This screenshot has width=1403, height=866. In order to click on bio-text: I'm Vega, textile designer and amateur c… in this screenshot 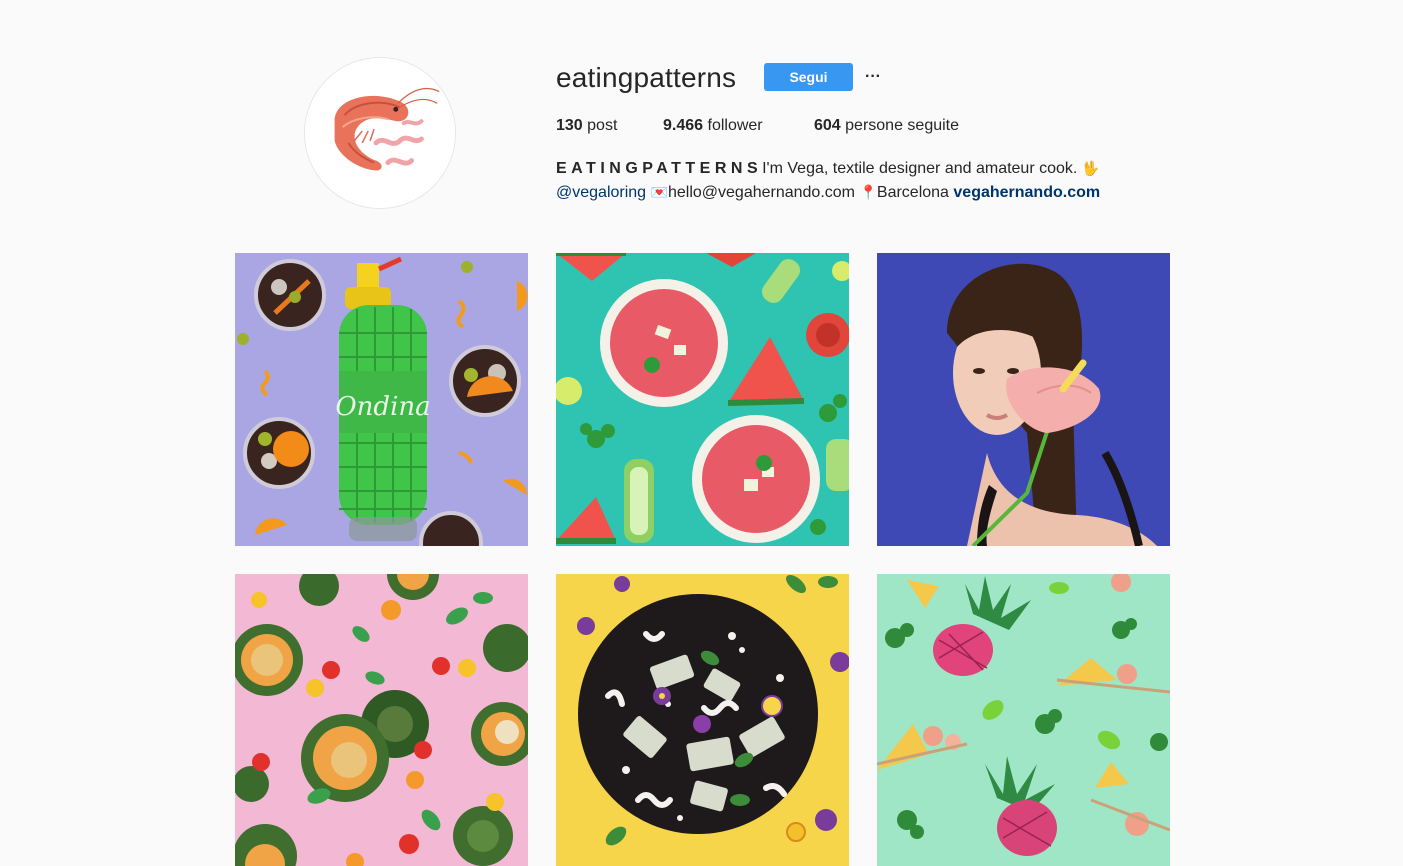, I will do `click(920, 168)`.